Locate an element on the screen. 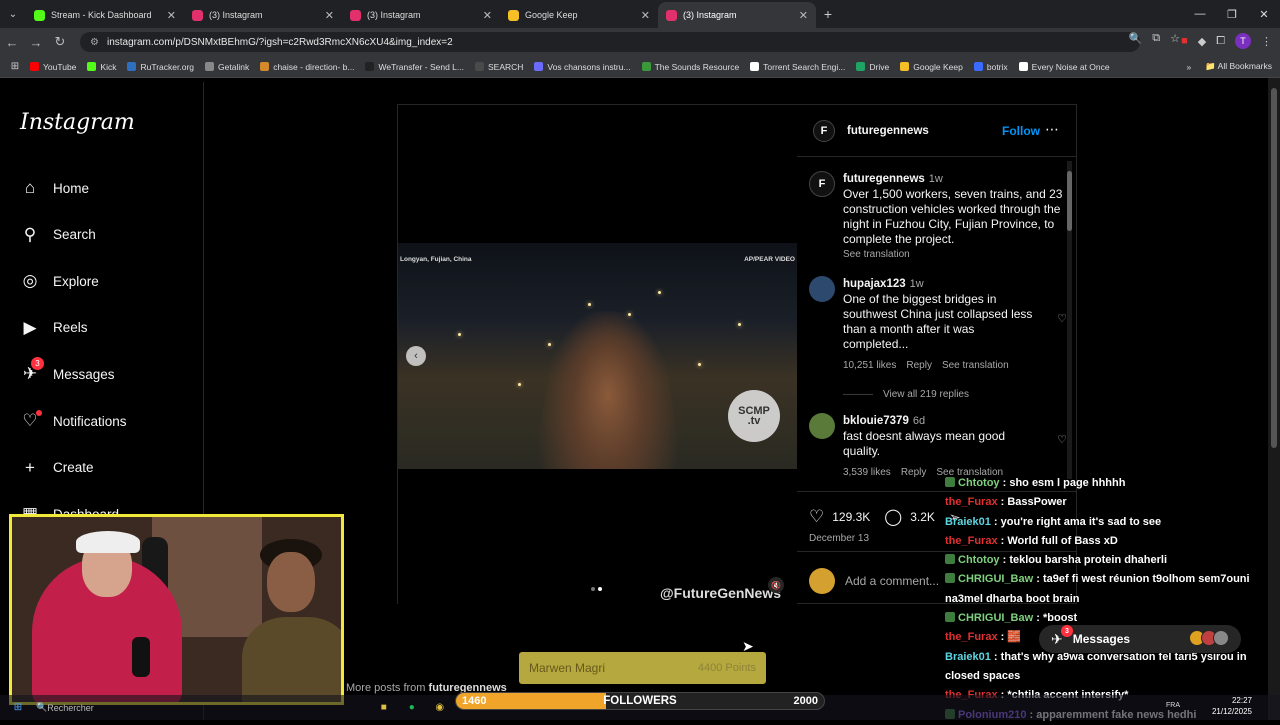  file-explorer-icon: ■ is located at coordinates (384, 708).